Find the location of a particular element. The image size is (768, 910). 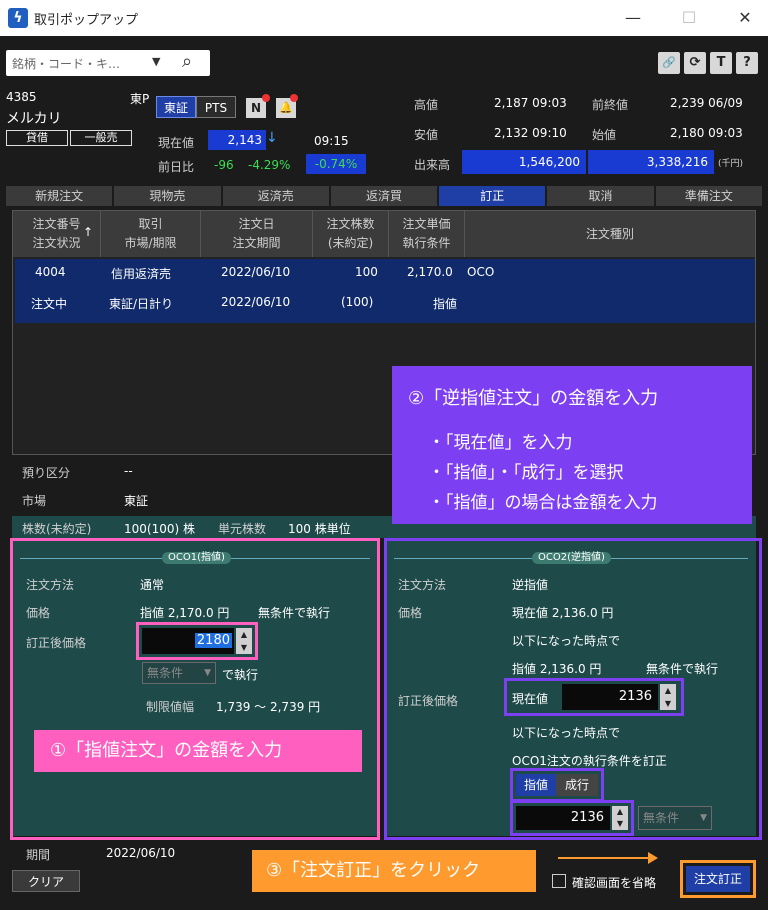

market-label: 市場 is located at coordinates (34, 501).